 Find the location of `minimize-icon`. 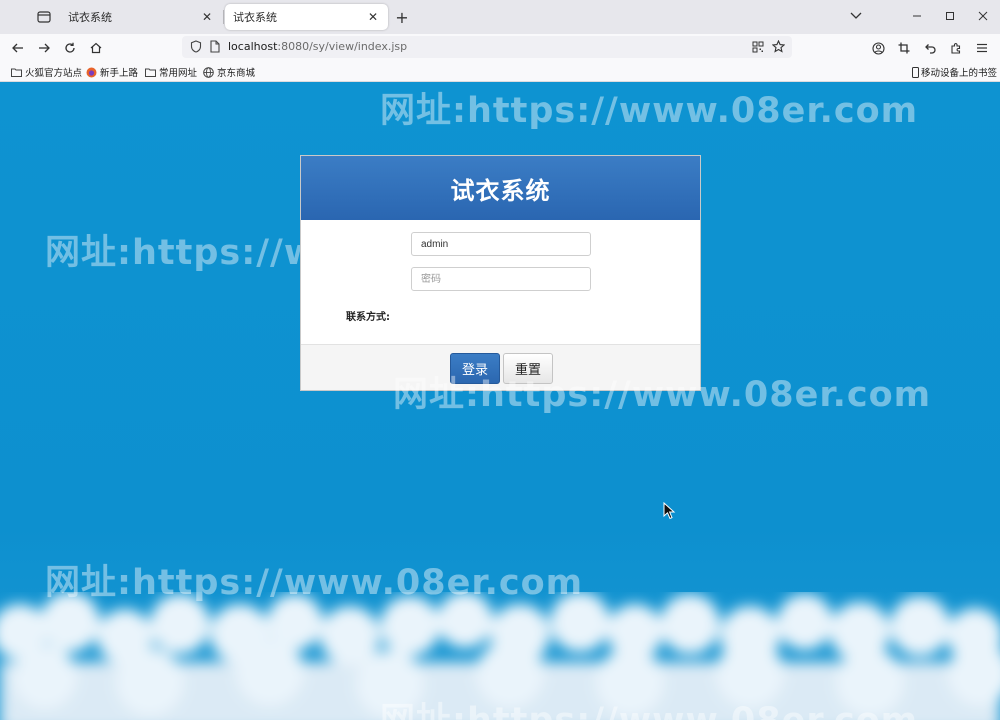

minimize-icon is located at coordinates (917, 16).